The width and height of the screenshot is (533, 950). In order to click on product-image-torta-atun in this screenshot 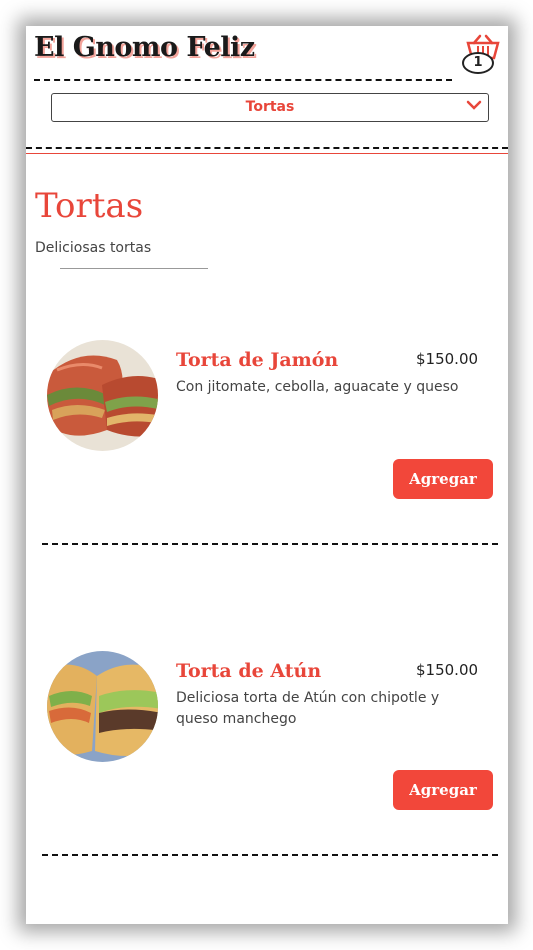, I will do `click(102, 706)`.